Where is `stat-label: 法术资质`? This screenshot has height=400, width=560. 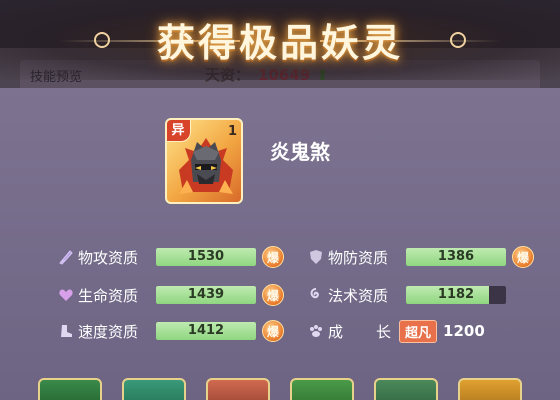 stat-label: 法术资质 is located at coordinates (358, 295).